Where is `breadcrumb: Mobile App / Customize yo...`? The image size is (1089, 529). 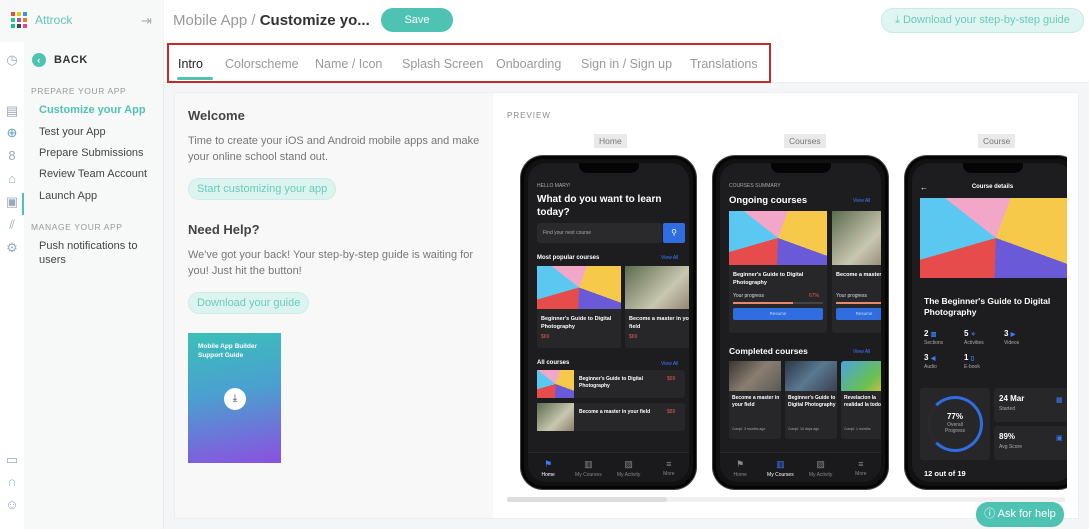 breadcrumb: Mobile App / Customize yo... is located at coordinates (271, 20).